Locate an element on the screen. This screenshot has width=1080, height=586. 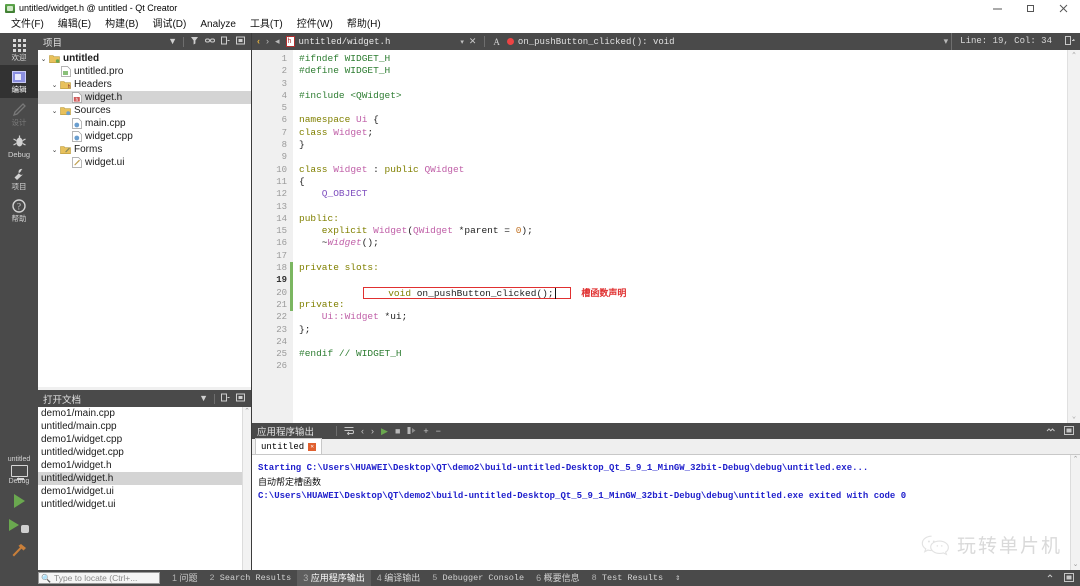
maximize-pane-icon is located at coordinates (1050, 431).